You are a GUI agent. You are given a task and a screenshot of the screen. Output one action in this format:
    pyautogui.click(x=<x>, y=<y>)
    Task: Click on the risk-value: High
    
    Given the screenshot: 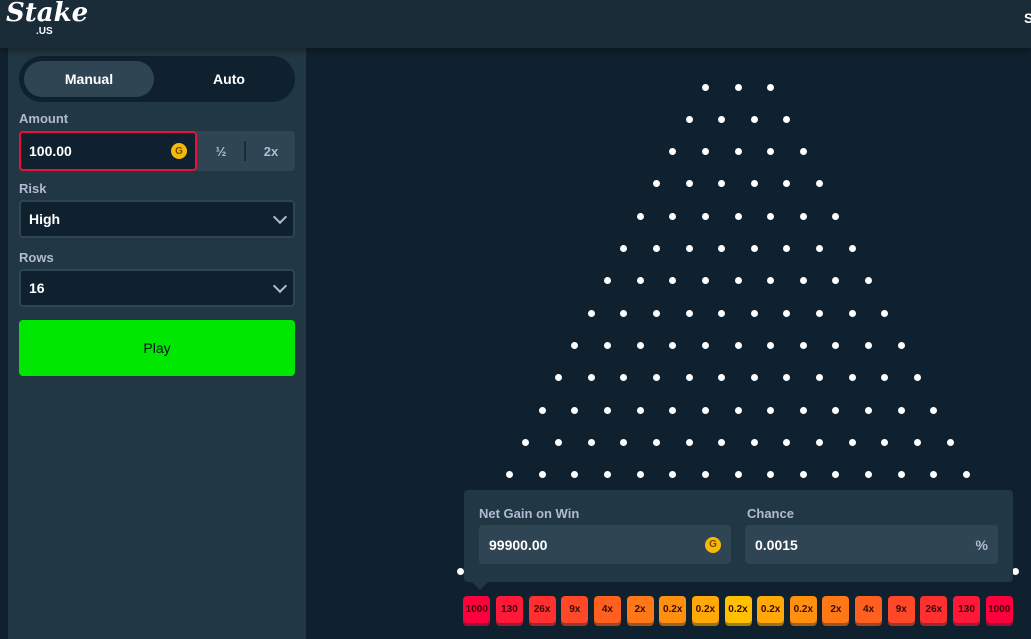 What is the action you would take?
    pyautogui.click(x=45, y=219)
    